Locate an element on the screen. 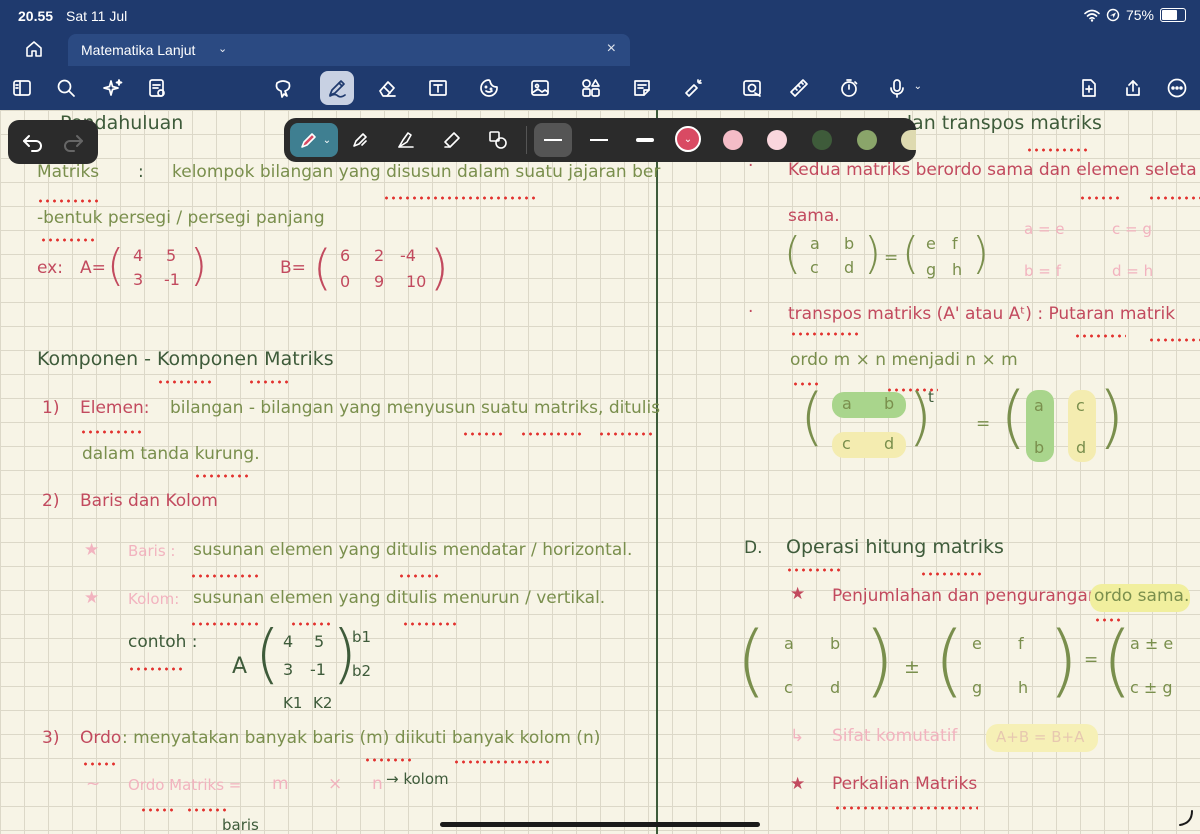  stroke-width-thick is located at coordinates (645, 140).